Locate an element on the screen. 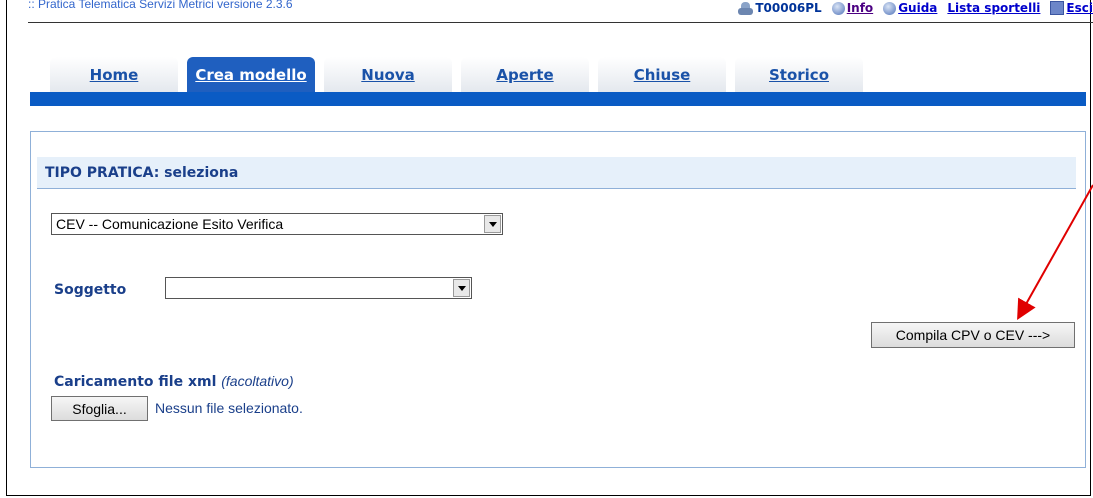  file-status: Nessun file selezionato. is located at coordinates (229, 408).